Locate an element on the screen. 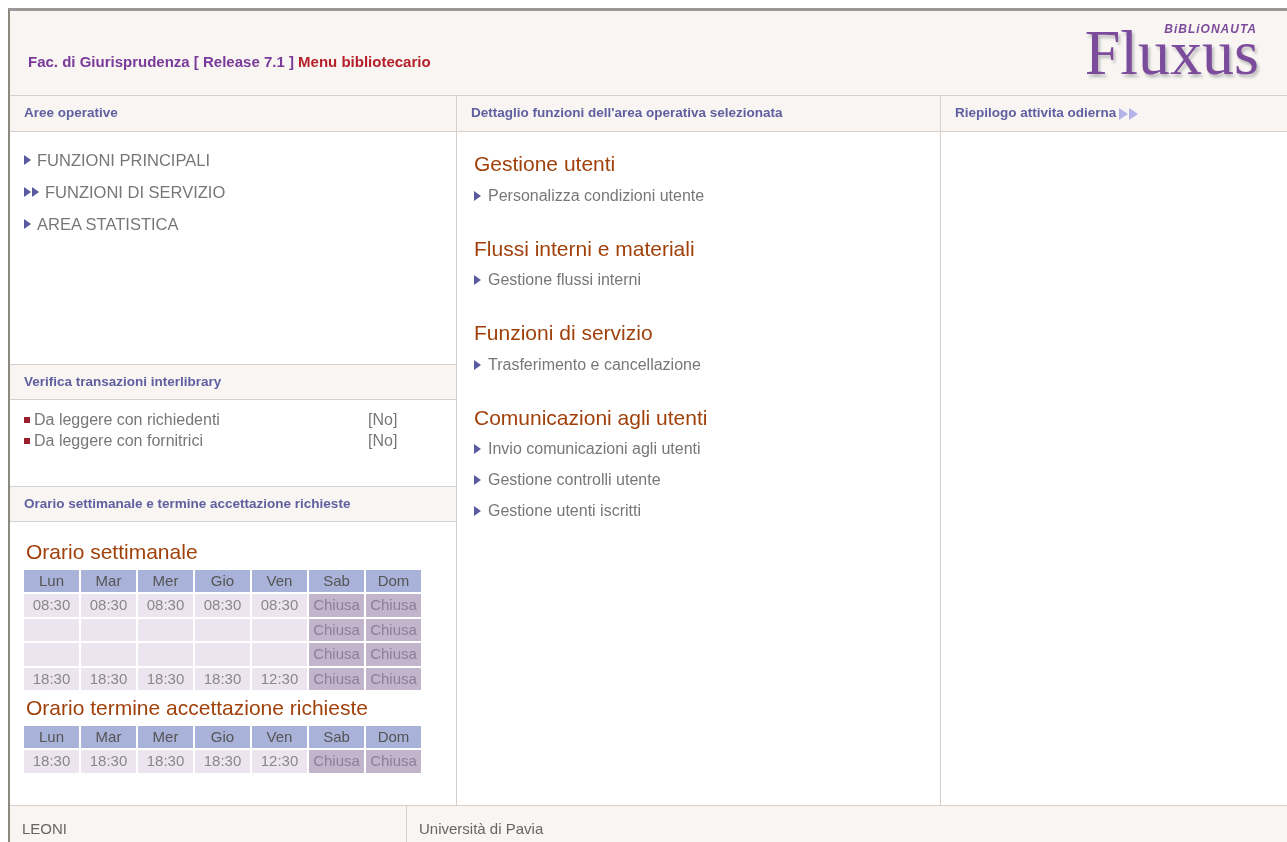 This screenshot has height=842, width=1287. function-link: Gestione utenti iscritti is located at coordinates (707, 511).